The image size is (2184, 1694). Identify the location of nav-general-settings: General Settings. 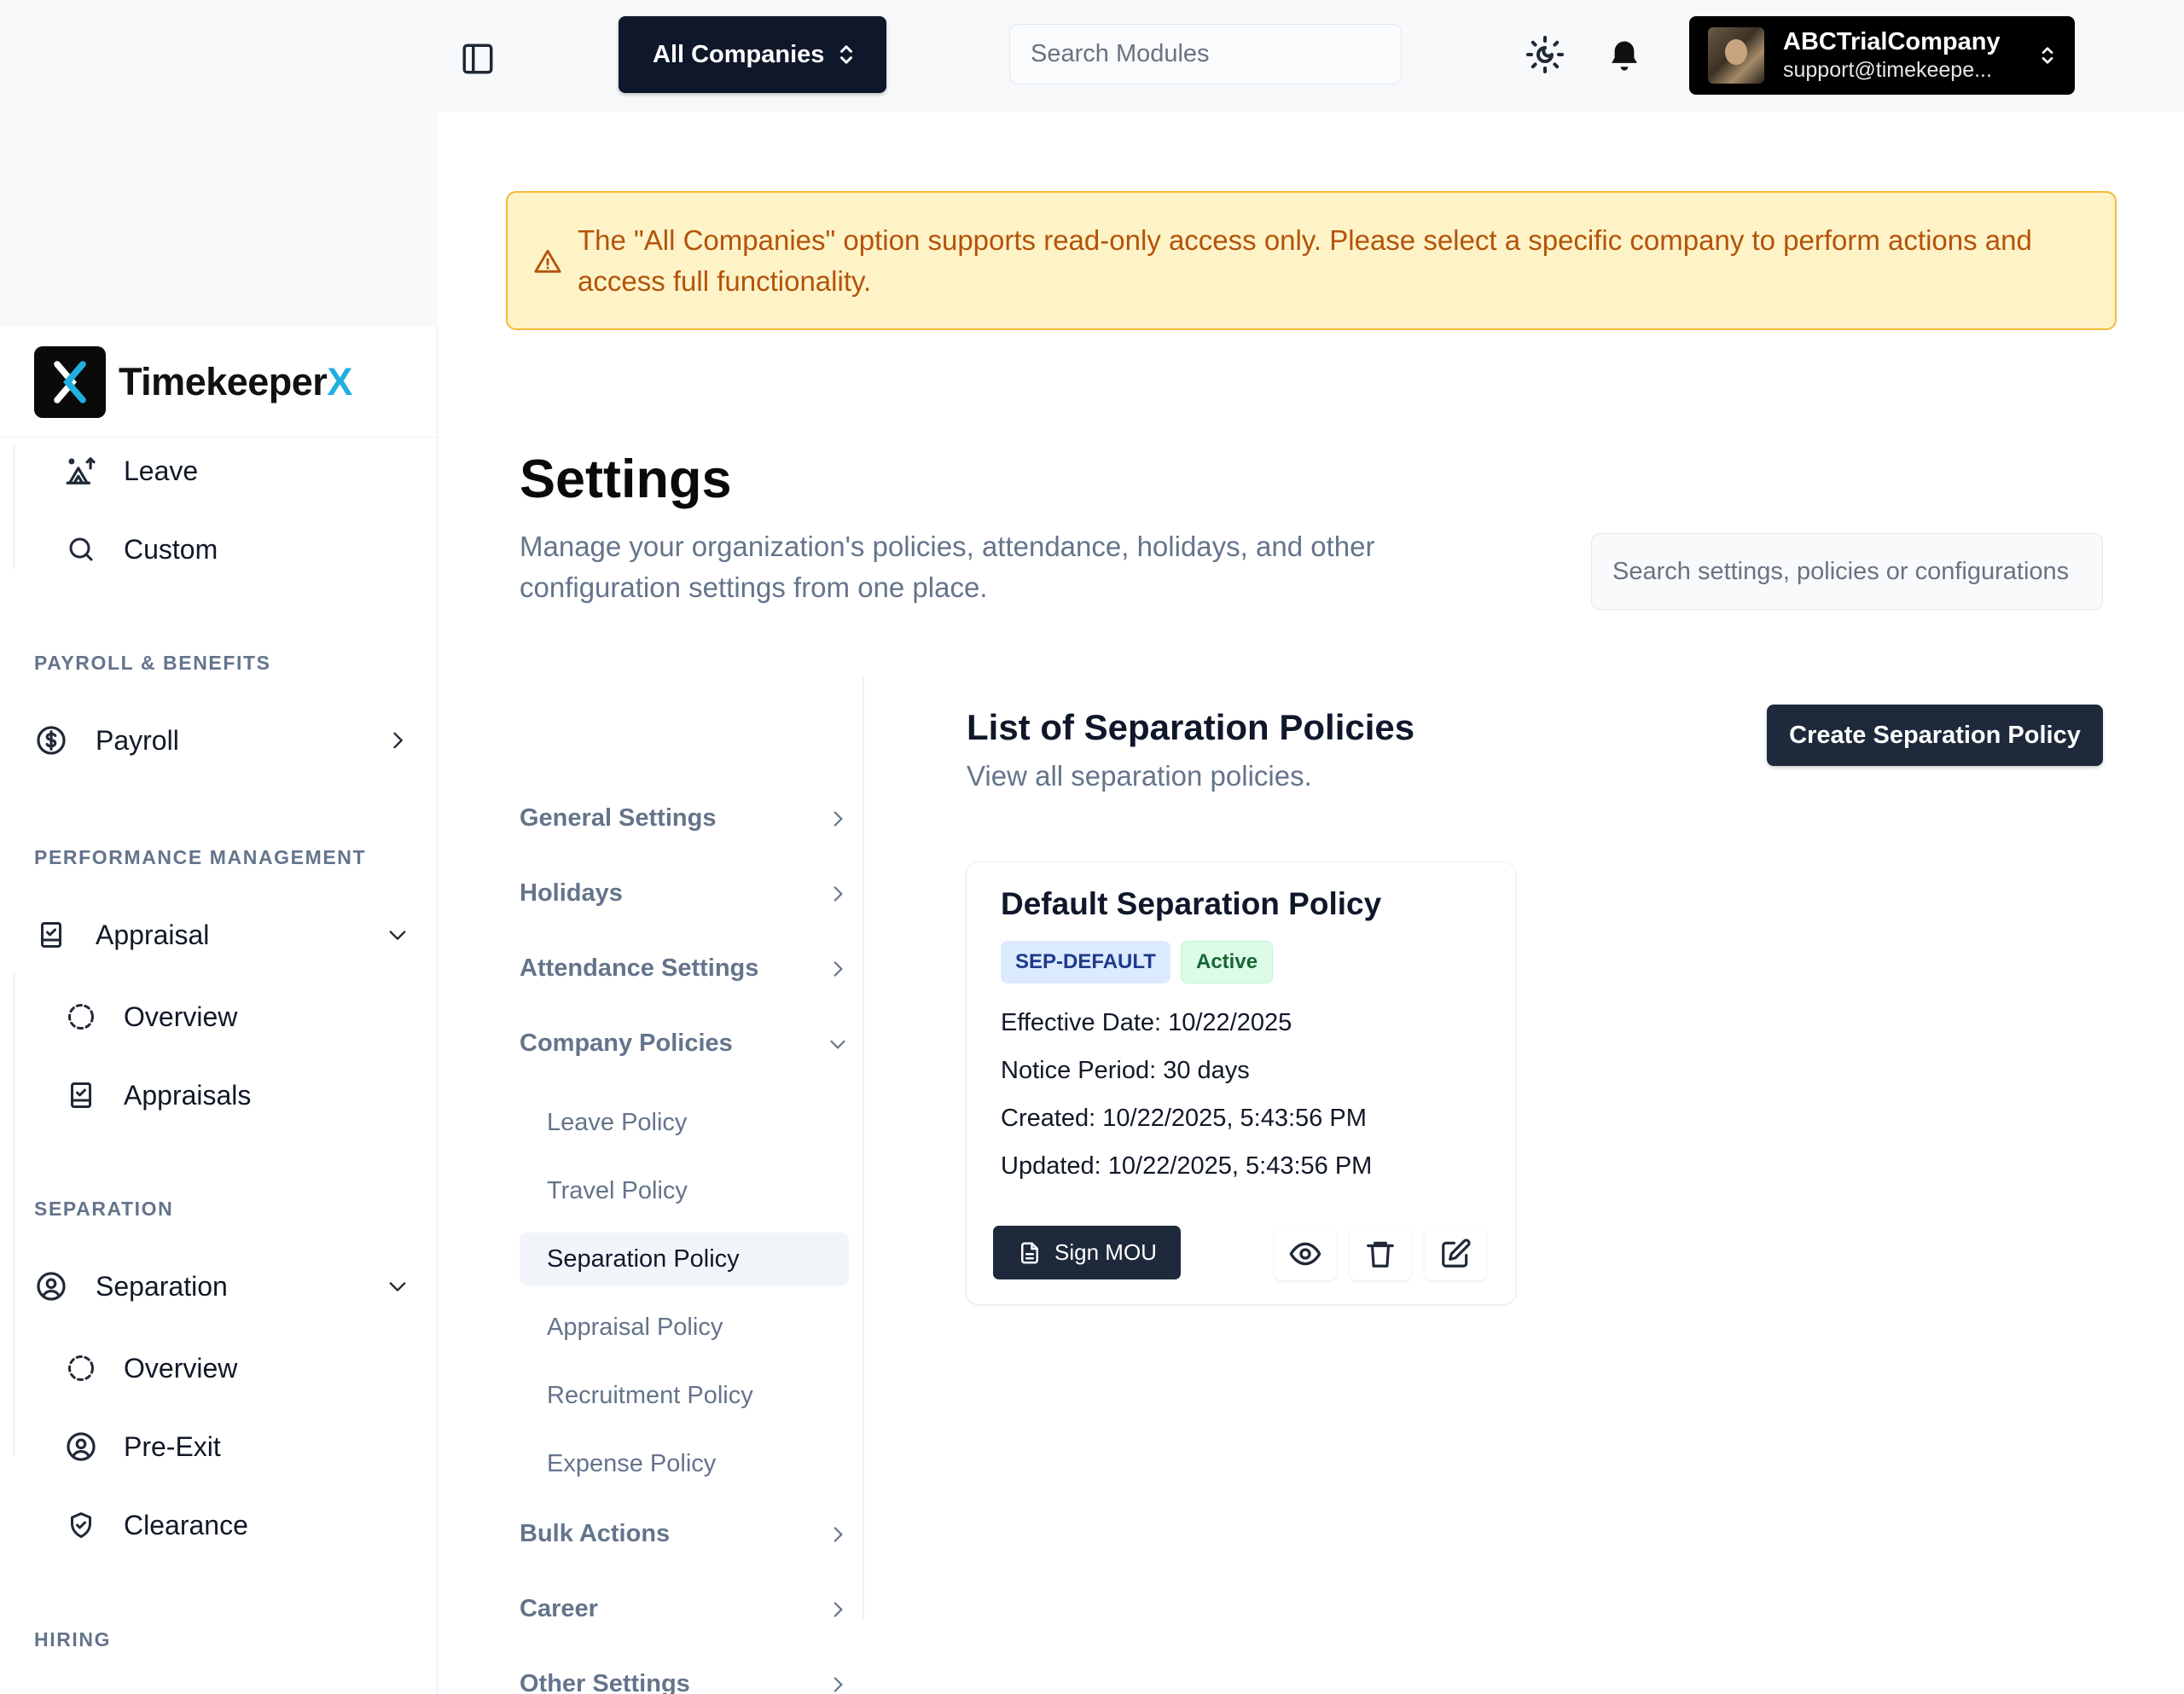
(684, 818).